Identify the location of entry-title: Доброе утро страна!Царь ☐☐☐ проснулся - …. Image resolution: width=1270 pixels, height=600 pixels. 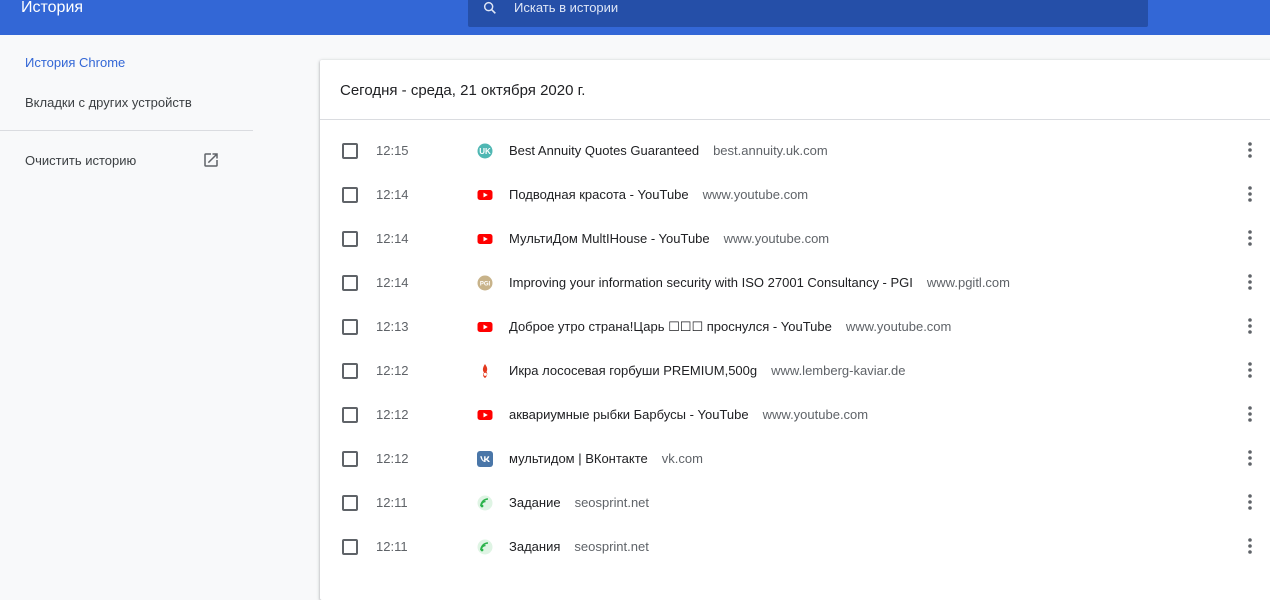
(670, 326).